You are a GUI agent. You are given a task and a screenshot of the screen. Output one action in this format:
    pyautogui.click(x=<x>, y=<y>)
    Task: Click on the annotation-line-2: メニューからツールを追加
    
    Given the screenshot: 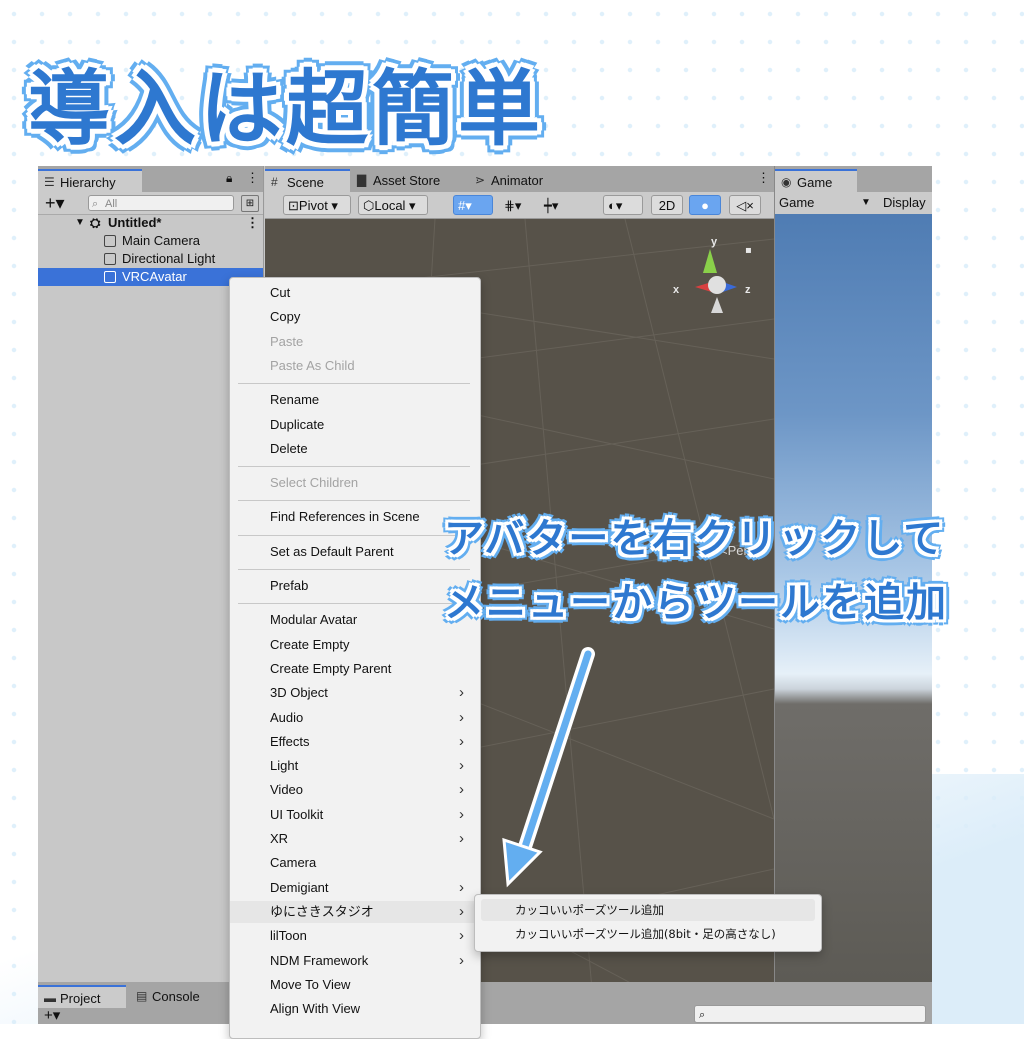 What is the action you would take?
    pyautogui.click(x=696, y=603)
    